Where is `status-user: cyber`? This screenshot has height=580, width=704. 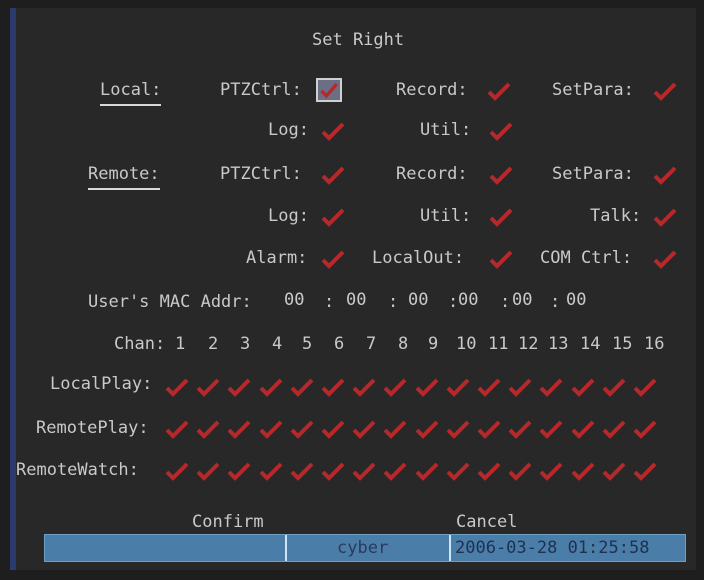 status-user: cyber is located at coordinates (363, 548).